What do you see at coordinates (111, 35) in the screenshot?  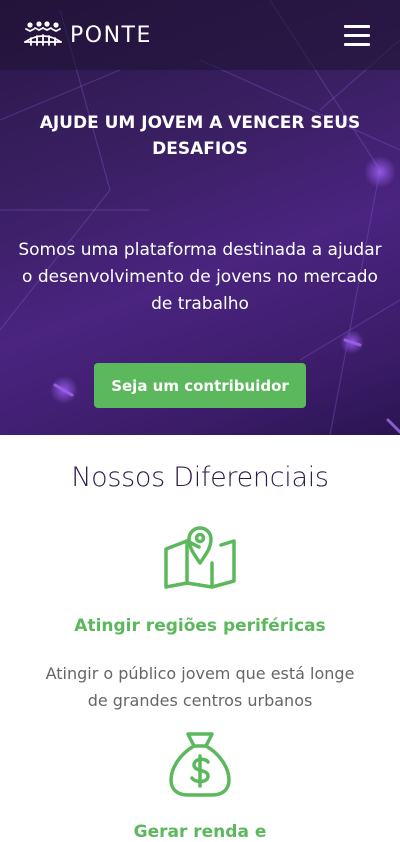 I see `brand-name: PONTE` at bounding box center [111, 35].